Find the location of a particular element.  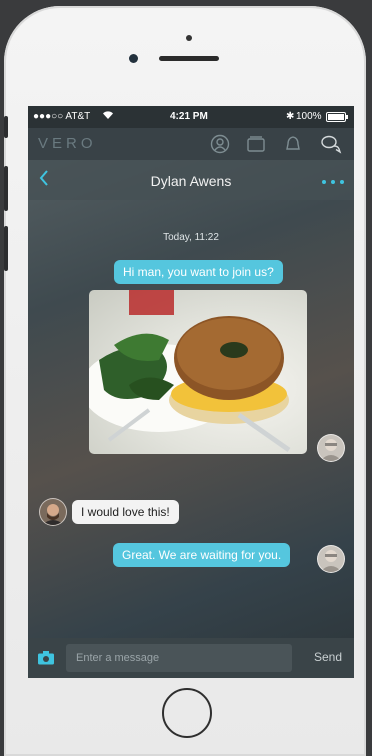

collections-icon is located at coordinates (256, 144).